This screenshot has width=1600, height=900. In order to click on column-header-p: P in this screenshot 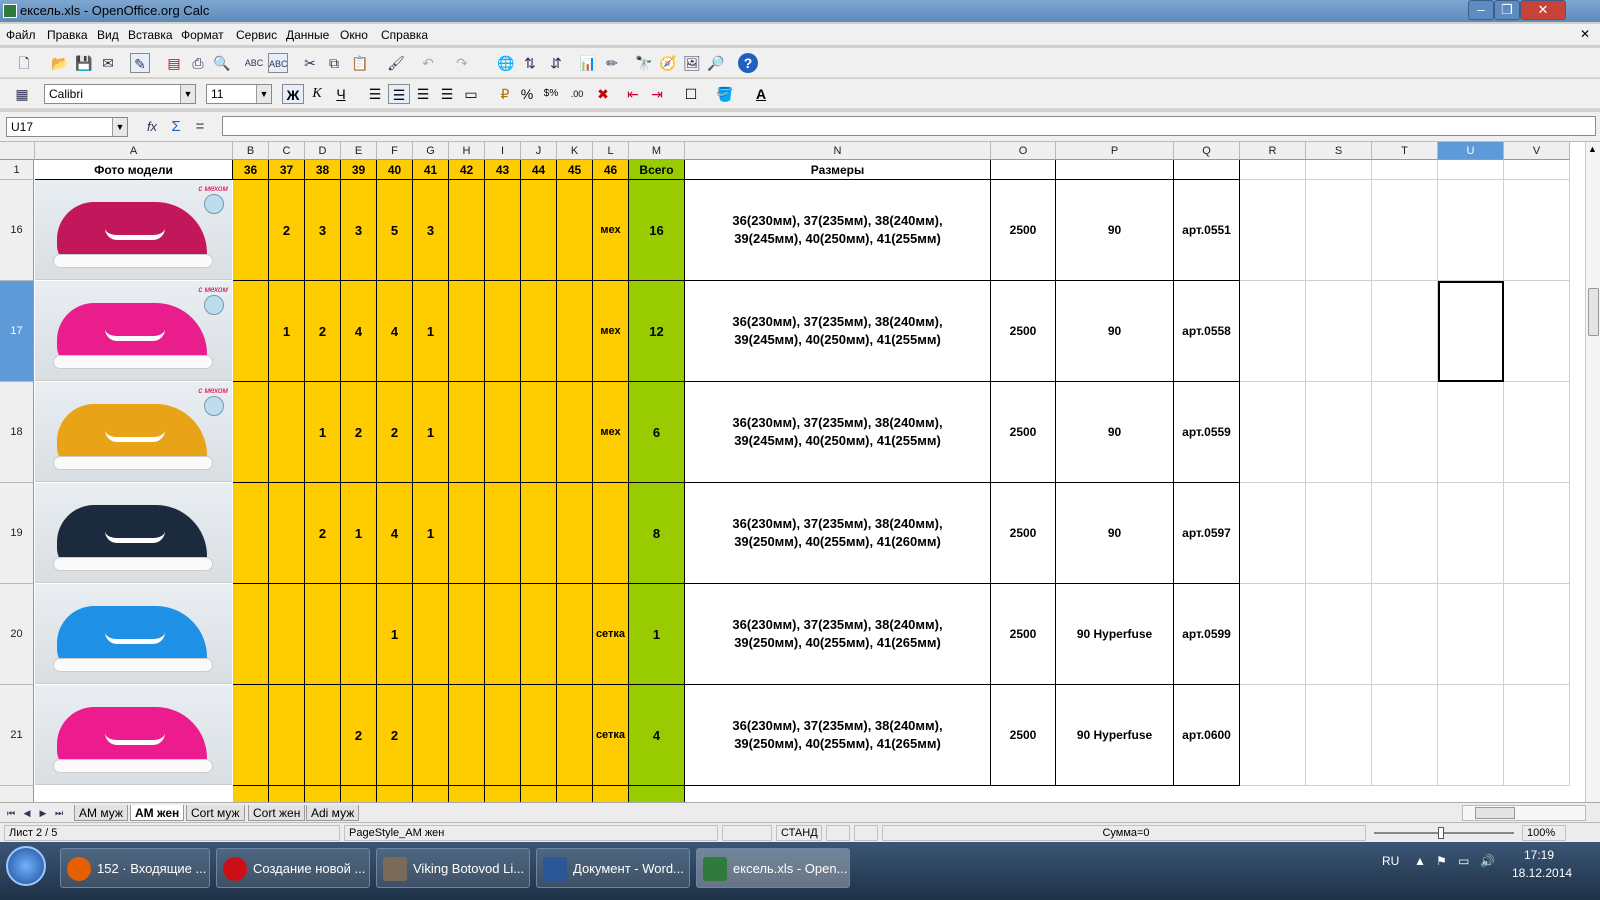, I will do `click(1115, 151)`.